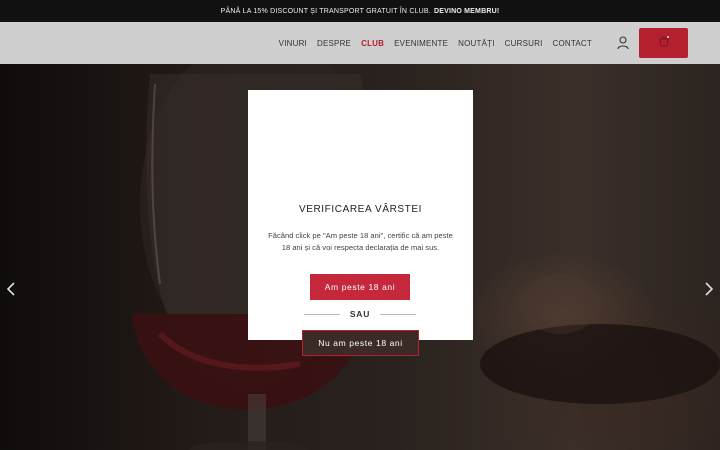  What do you see at coordinates (421, 43) in the screenshot?
I see `nav-item-evenimente: EVENIMENTE` at bounding box center [421, 43].